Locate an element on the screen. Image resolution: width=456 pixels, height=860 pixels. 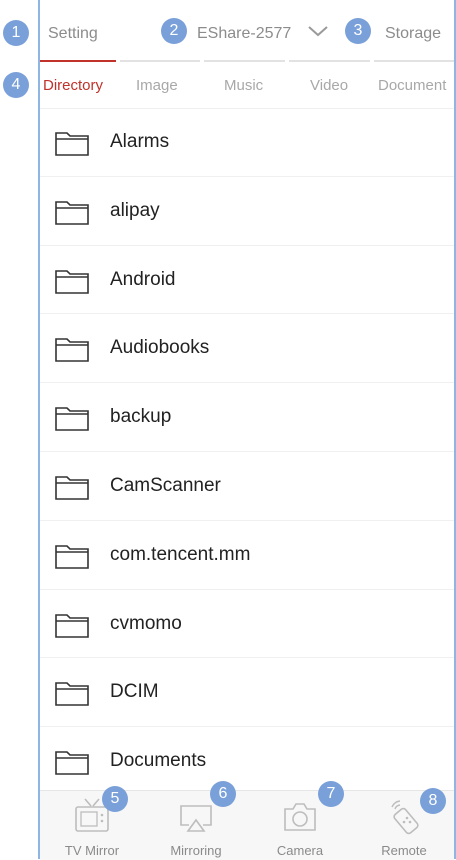
annotation-badge-8: 8 is located at coordinates (433, 801).